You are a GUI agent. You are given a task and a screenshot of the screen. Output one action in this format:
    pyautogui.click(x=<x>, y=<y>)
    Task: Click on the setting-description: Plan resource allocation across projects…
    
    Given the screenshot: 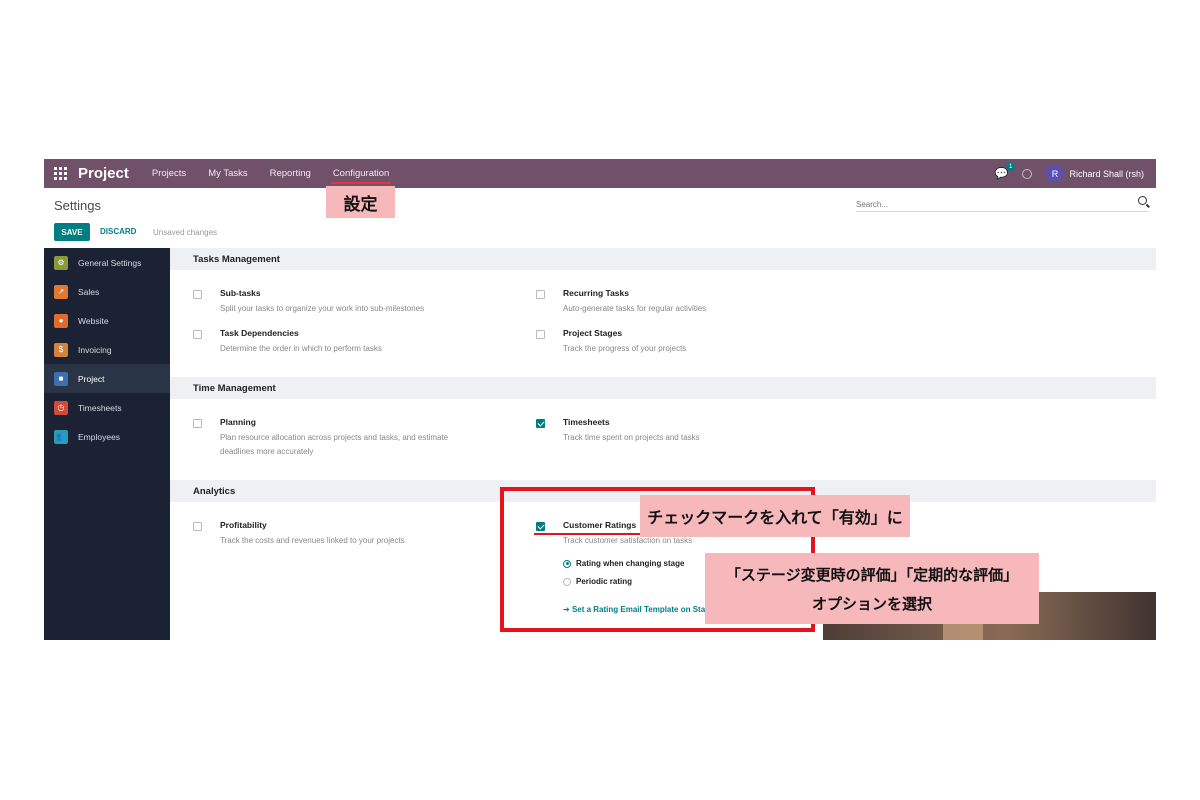 What is the action you would take?
    pyautogui.click(x=334, y=437)
    